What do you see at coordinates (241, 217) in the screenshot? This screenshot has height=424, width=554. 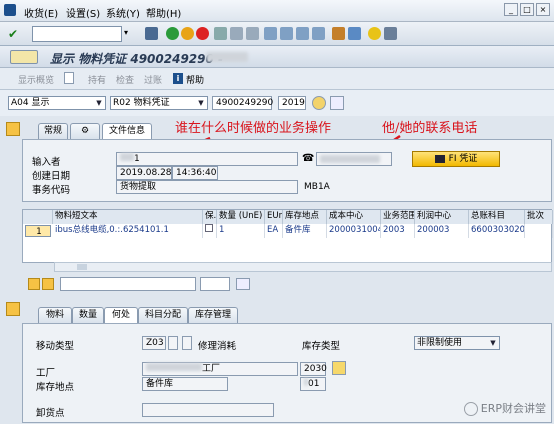 I see `col-quantity: 数量 (UnE)` at bounding box center [241, 217].